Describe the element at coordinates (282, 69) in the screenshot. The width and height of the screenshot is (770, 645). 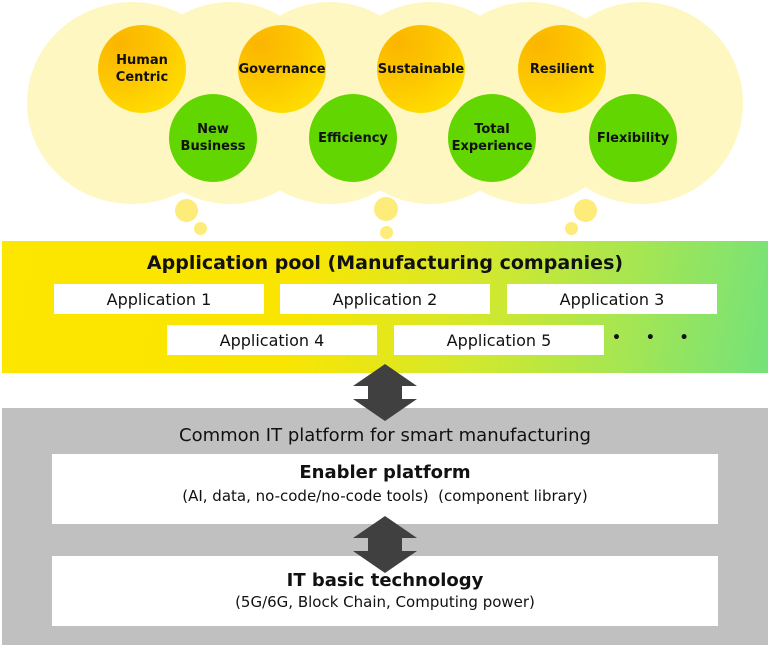
I see `value-bubble-governance: Governance` at that location.